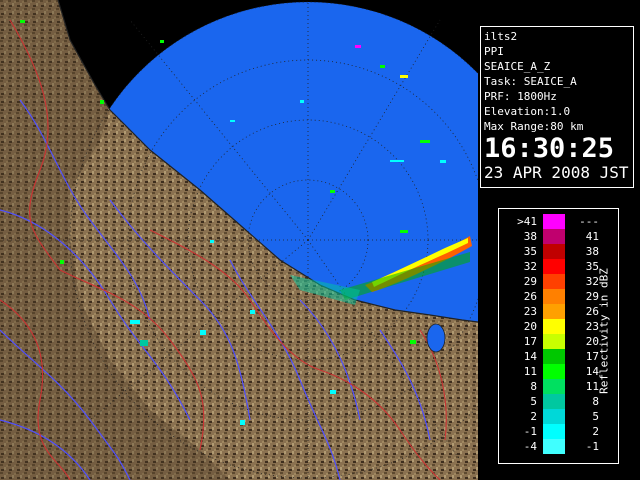  What do you see at coordinates (530, 81) in the screenshot?
I see `task-name: Task: SEAICE_A` at bounding box center [530, 81].